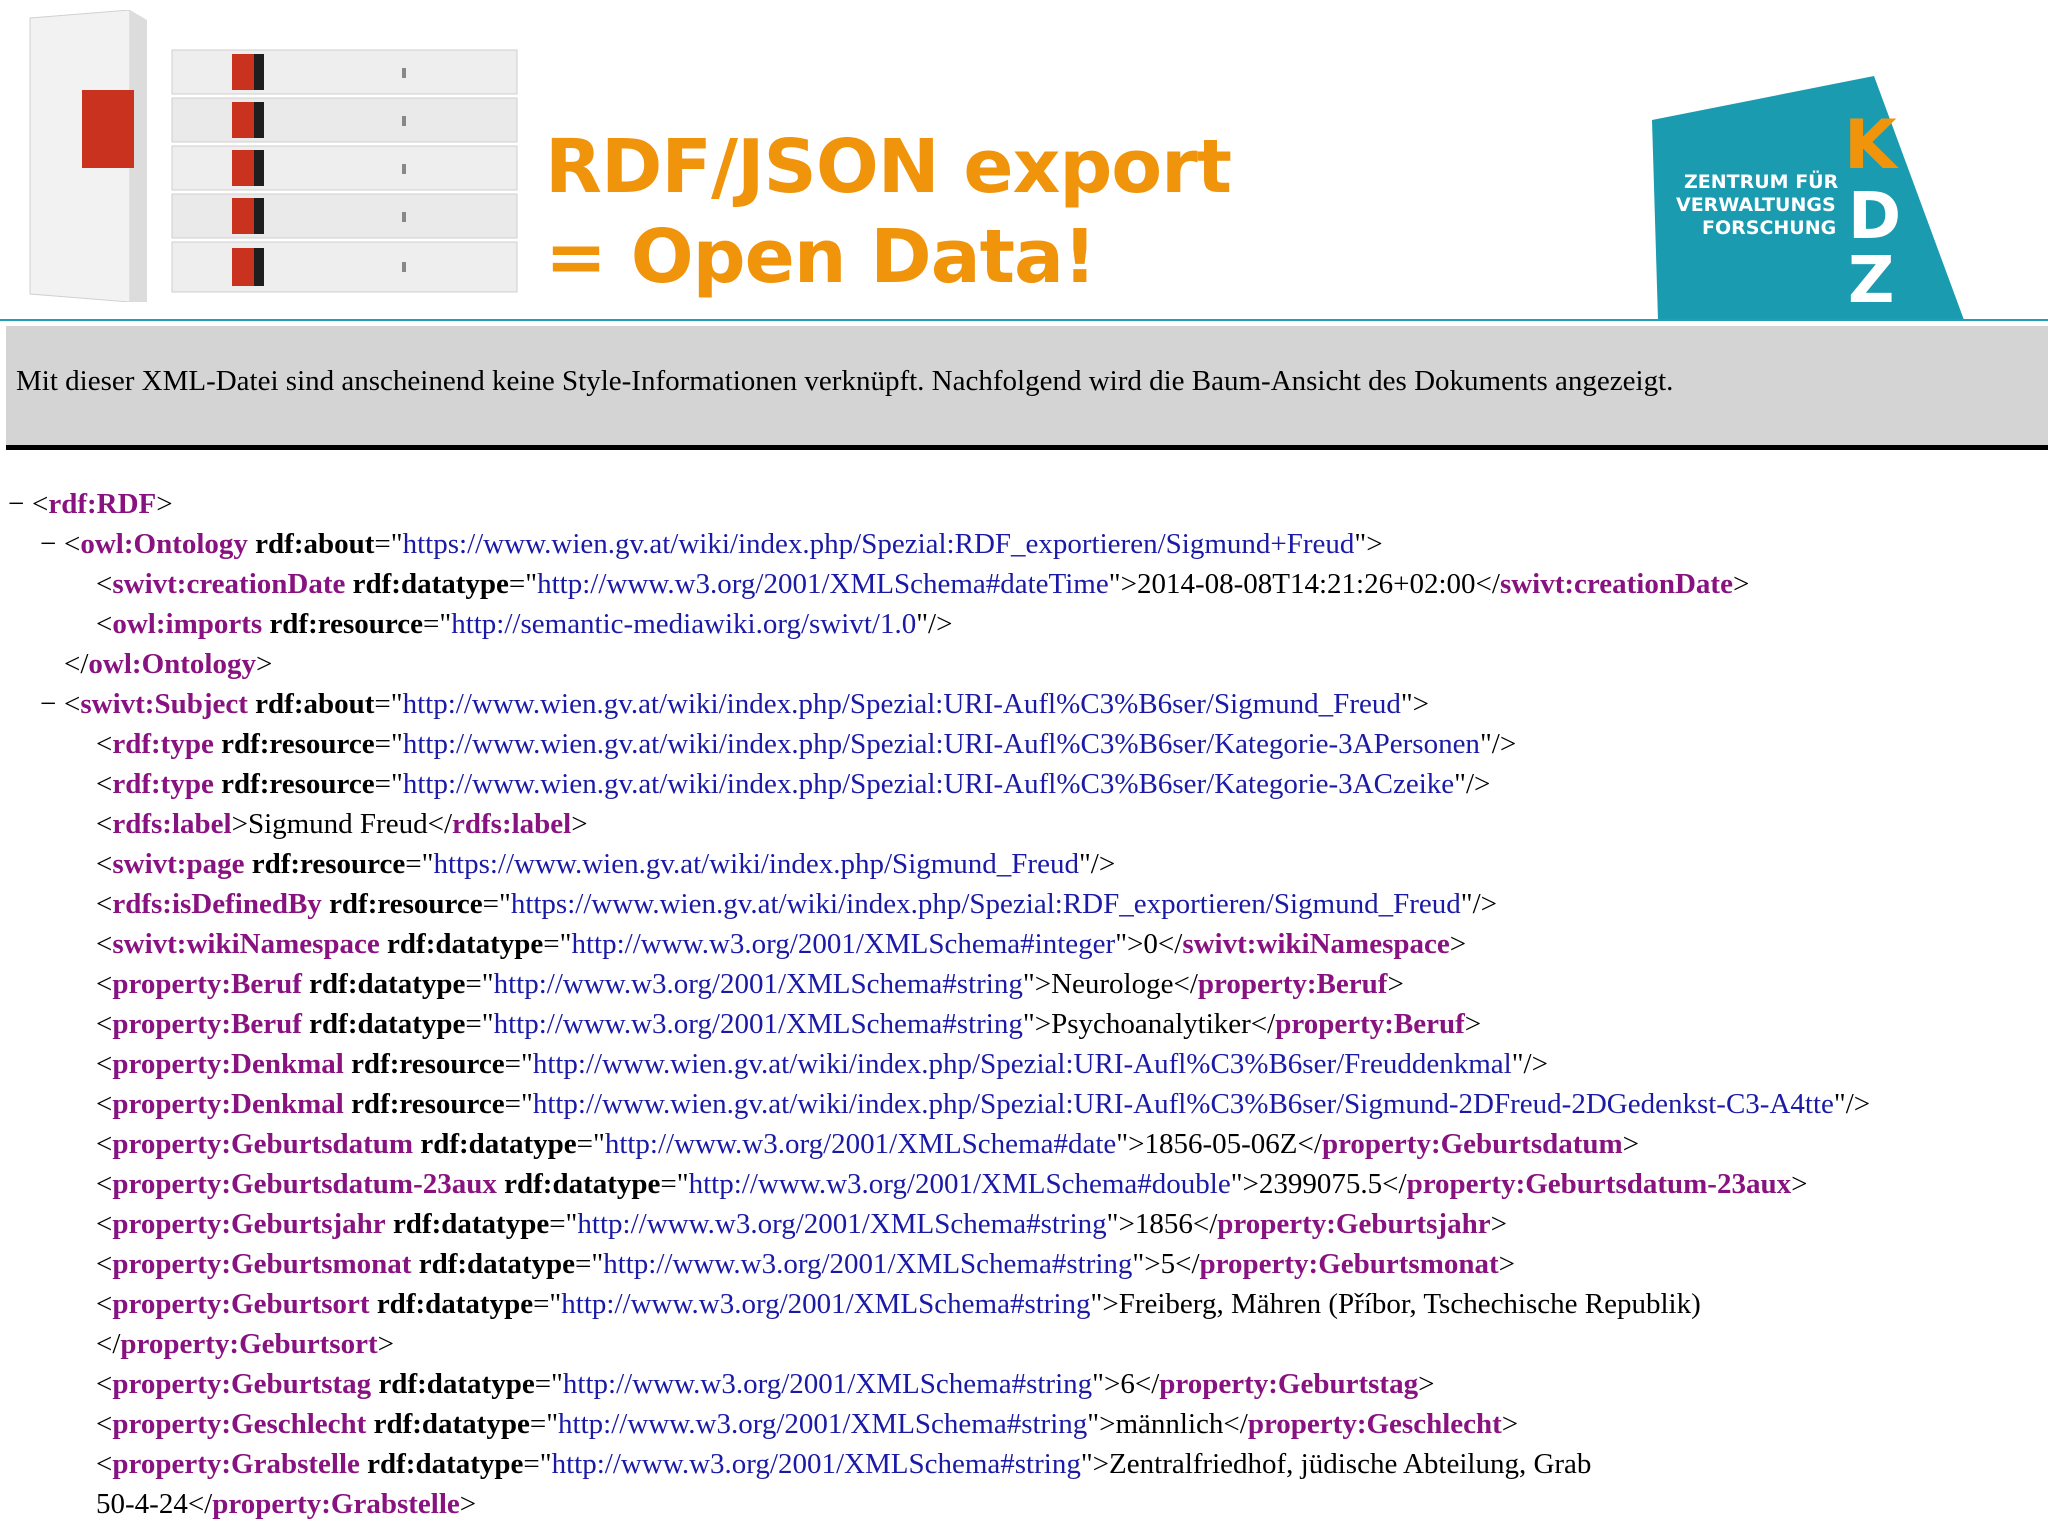 The width and height of the screenshot is (2048, 1536). Describe the element at coordinates (245, 1344) in the screenshot. I see `tree-node-geburtsort-close: </property:Geburtsort>` at that location.